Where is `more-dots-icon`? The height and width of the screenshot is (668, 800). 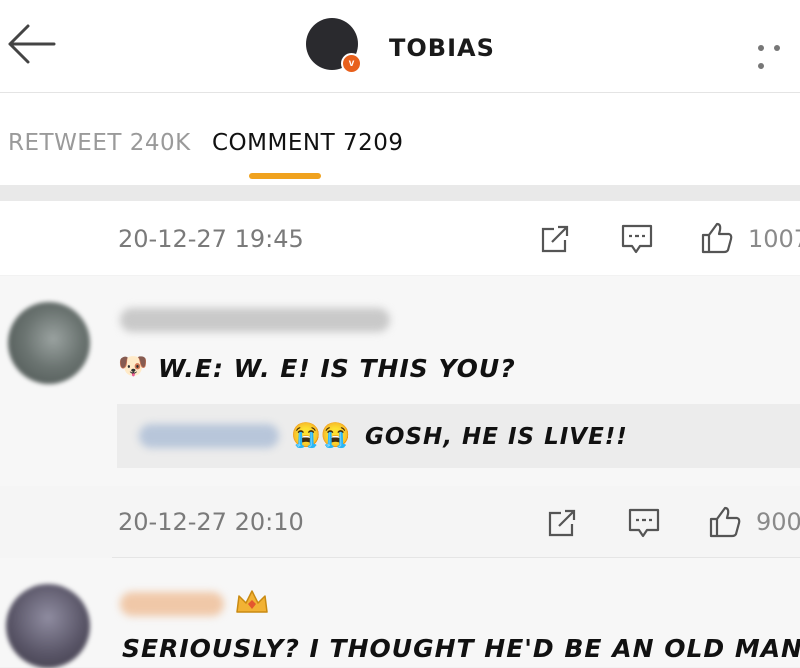 more-dots-icon is located at coordinates (779, 53).